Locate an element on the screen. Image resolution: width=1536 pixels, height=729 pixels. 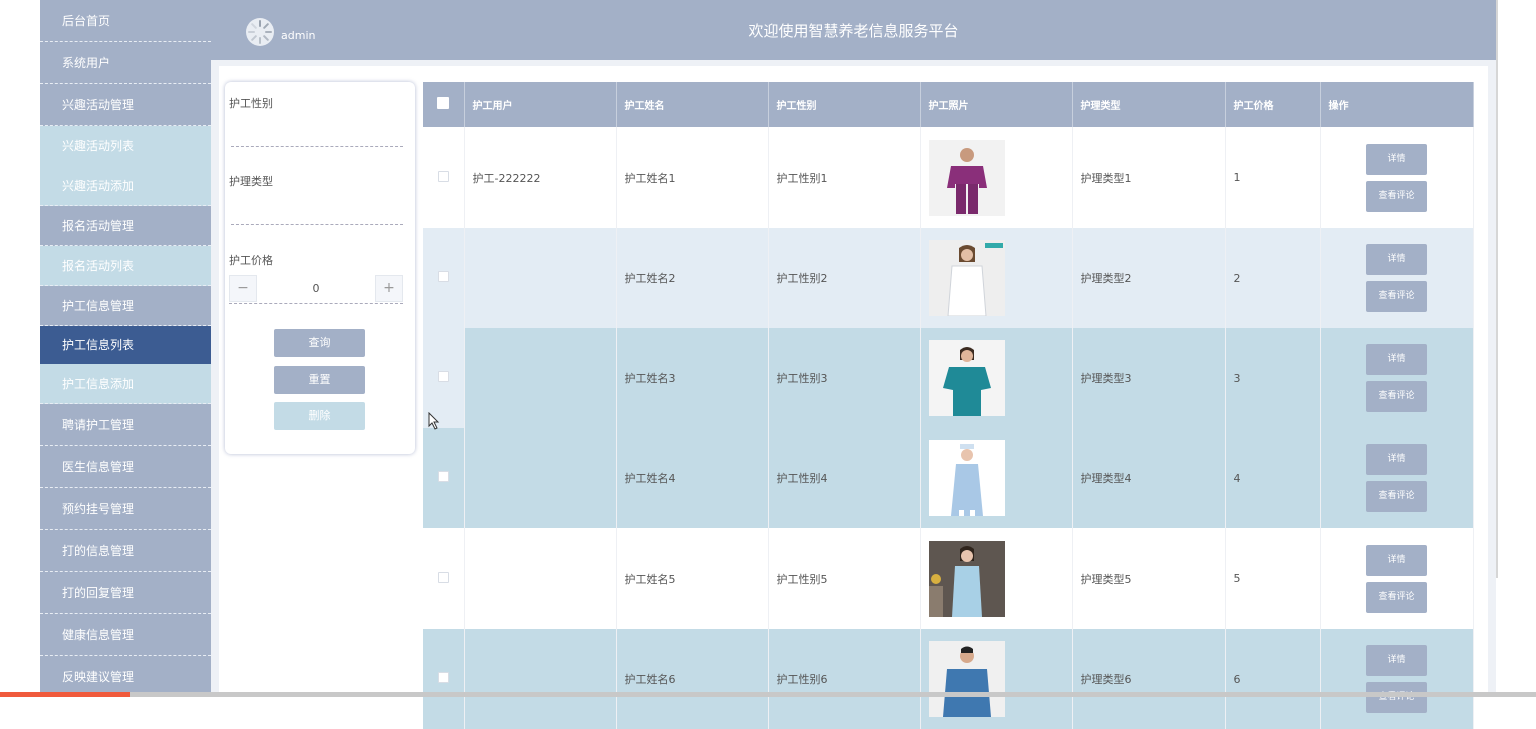
table-header-row: 护工用户 护工姓名 护工性别 护工照片 护理类型 护工价格 操作 is located at coordinates (948, 104).